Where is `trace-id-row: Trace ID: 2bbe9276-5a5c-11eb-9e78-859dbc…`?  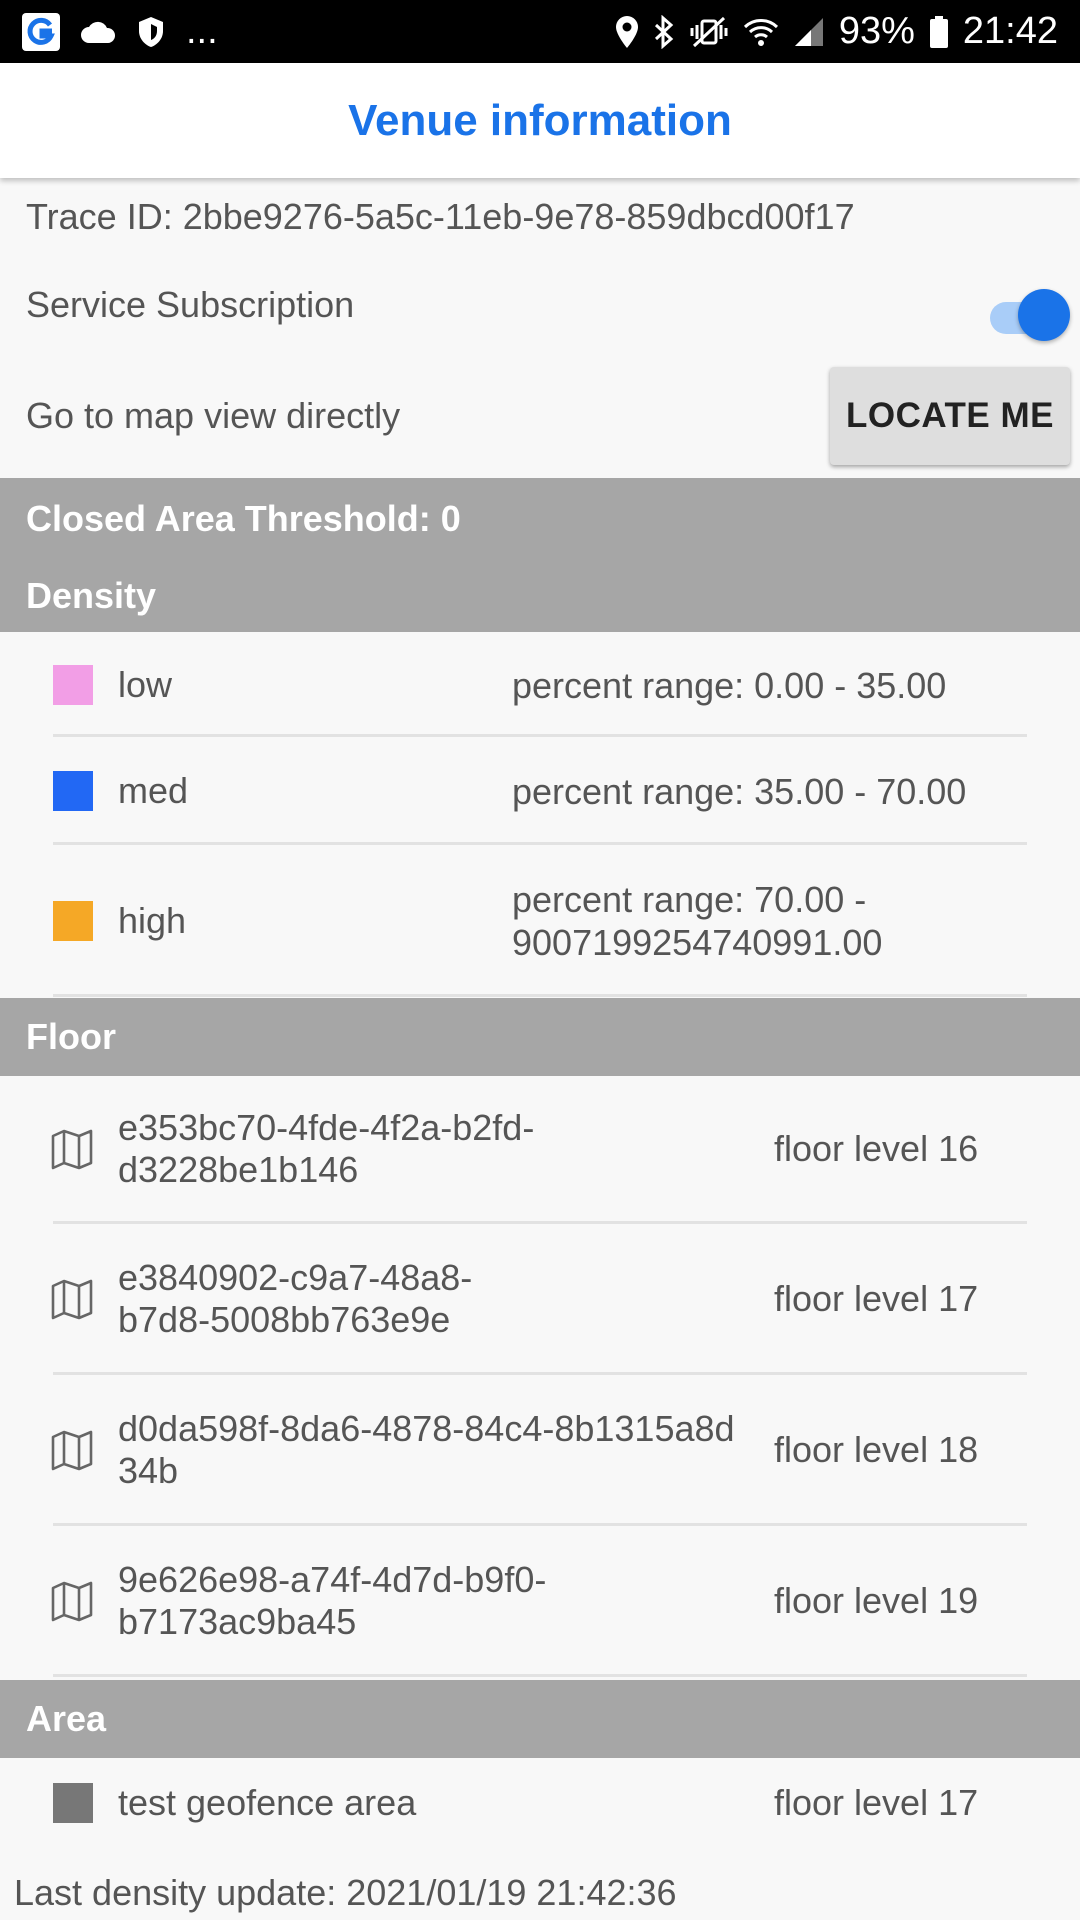 trace-id-row: Trace ID: 2bbe9276-5a5c-11eb-9e78-859dbc… is located at coordinates (540, 217).